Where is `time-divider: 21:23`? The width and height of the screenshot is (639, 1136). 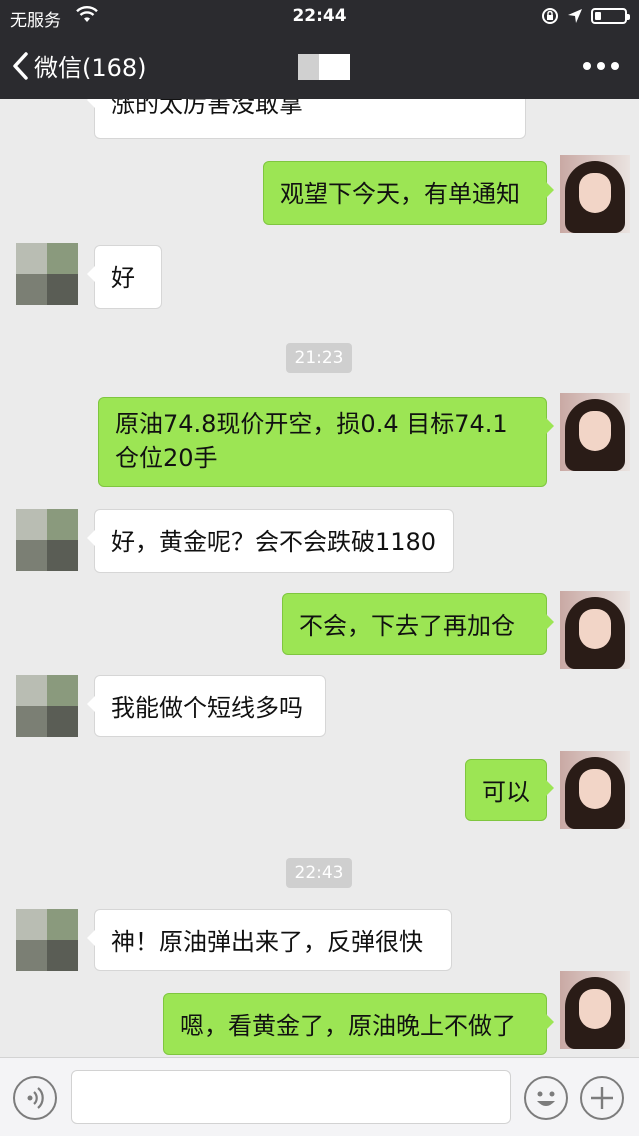 time-divider: 21:23 is located at coordinates (319, 358).